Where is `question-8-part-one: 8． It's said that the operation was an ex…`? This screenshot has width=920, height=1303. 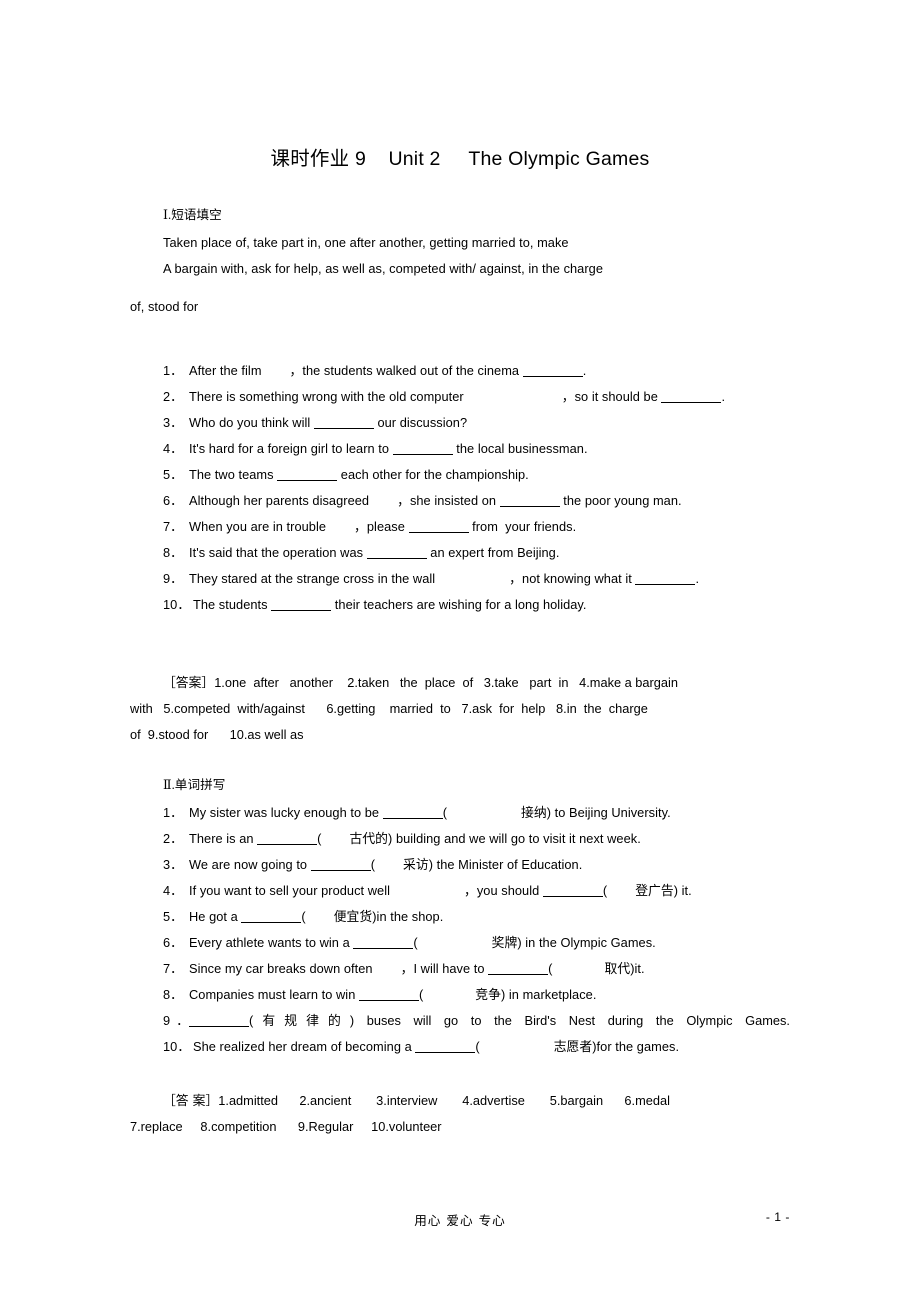 question-8-part-one: 8． It's said that the operation was an ex… is located at coordinates (523, 553).